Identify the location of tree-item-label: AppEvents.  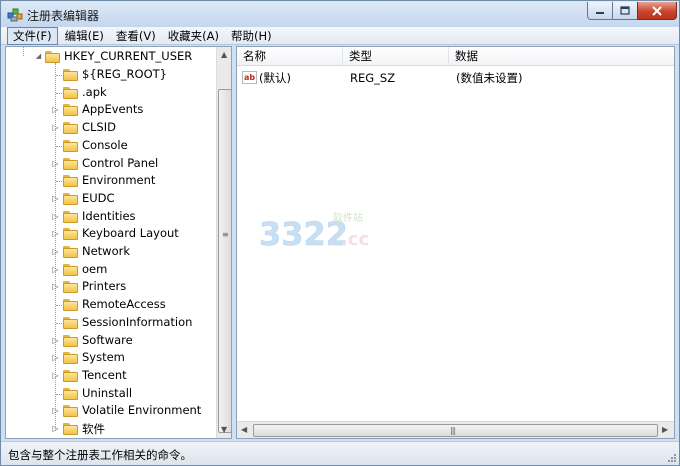
(113, 109).